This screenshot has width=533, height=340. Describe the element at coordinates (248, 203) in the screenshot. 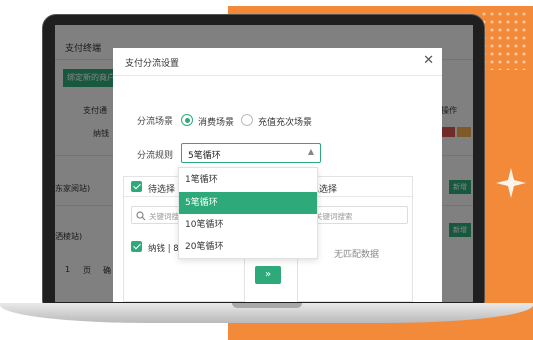

I see `dropdown-option-selected: 5笔循环` at that location.